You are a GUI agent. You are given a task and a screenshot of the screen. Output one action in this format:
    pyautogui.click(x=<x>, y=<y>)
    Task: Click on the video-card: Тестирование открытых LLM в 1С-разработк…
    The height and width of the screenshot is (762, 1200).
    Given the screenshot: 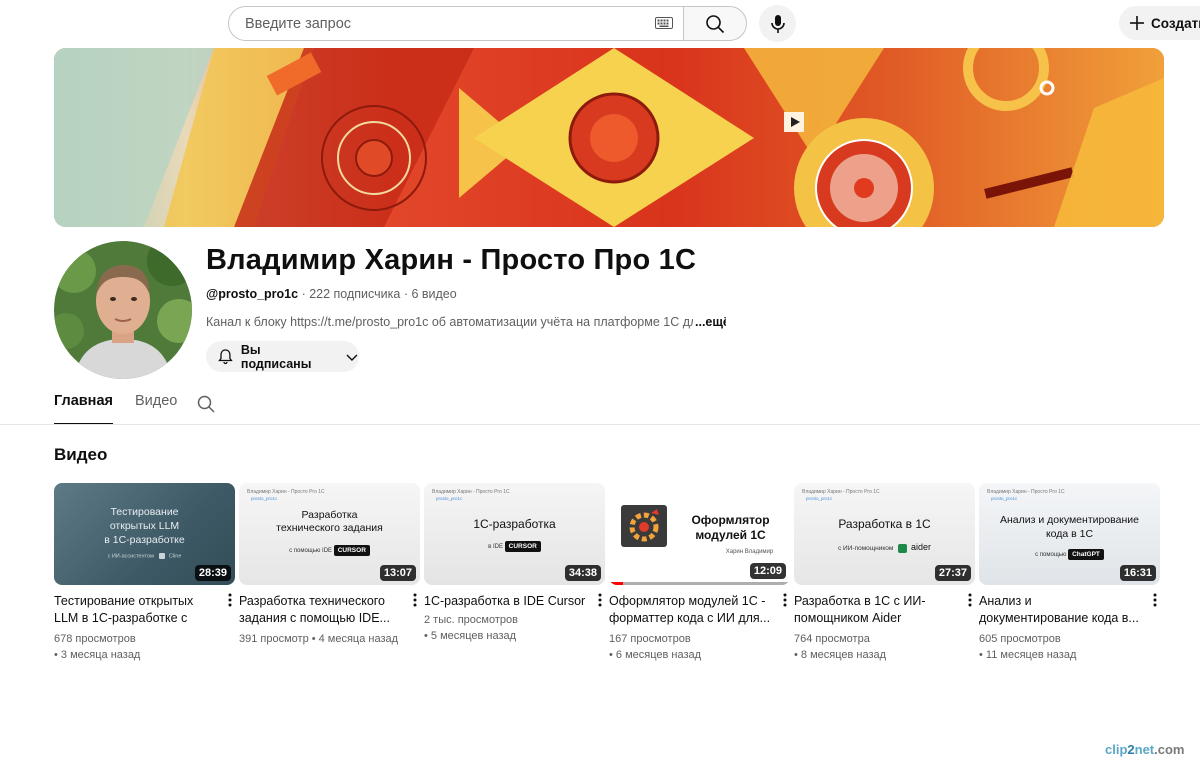 What is the action you would take?
    pyautogui.click(x=144, y=573)
    